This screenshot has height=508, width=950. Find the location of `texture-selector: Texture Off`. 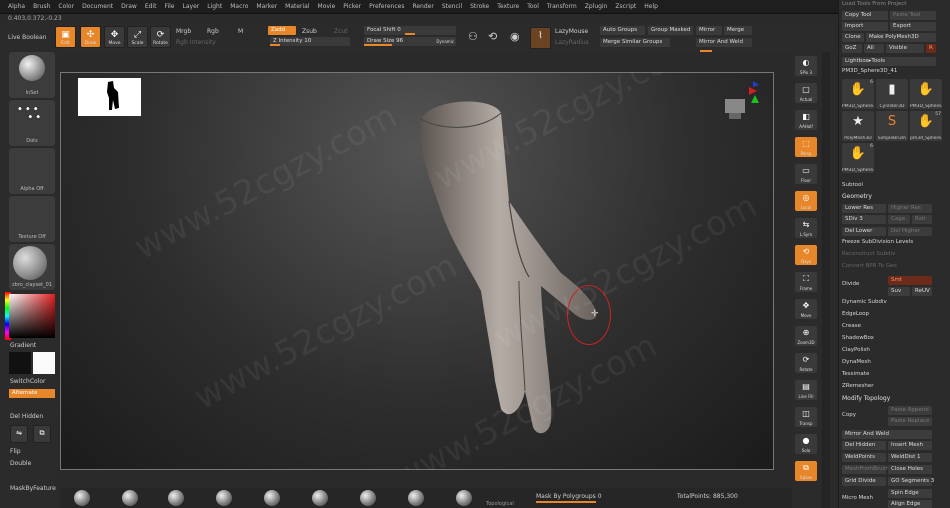

texture-selector: Texture Off is located at coordinates (32, 219).